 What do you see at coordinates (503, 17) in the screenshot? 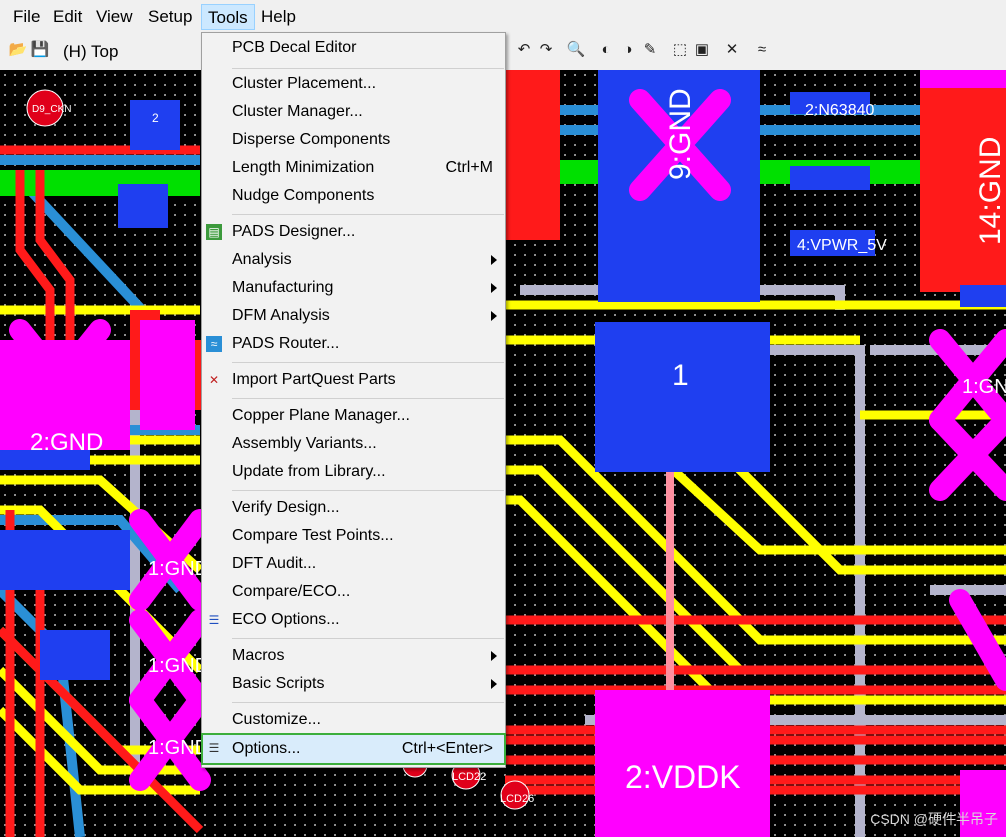
I see `menu-bar: File Edit View Setup Tools Help` at bounding box center [503, 17].